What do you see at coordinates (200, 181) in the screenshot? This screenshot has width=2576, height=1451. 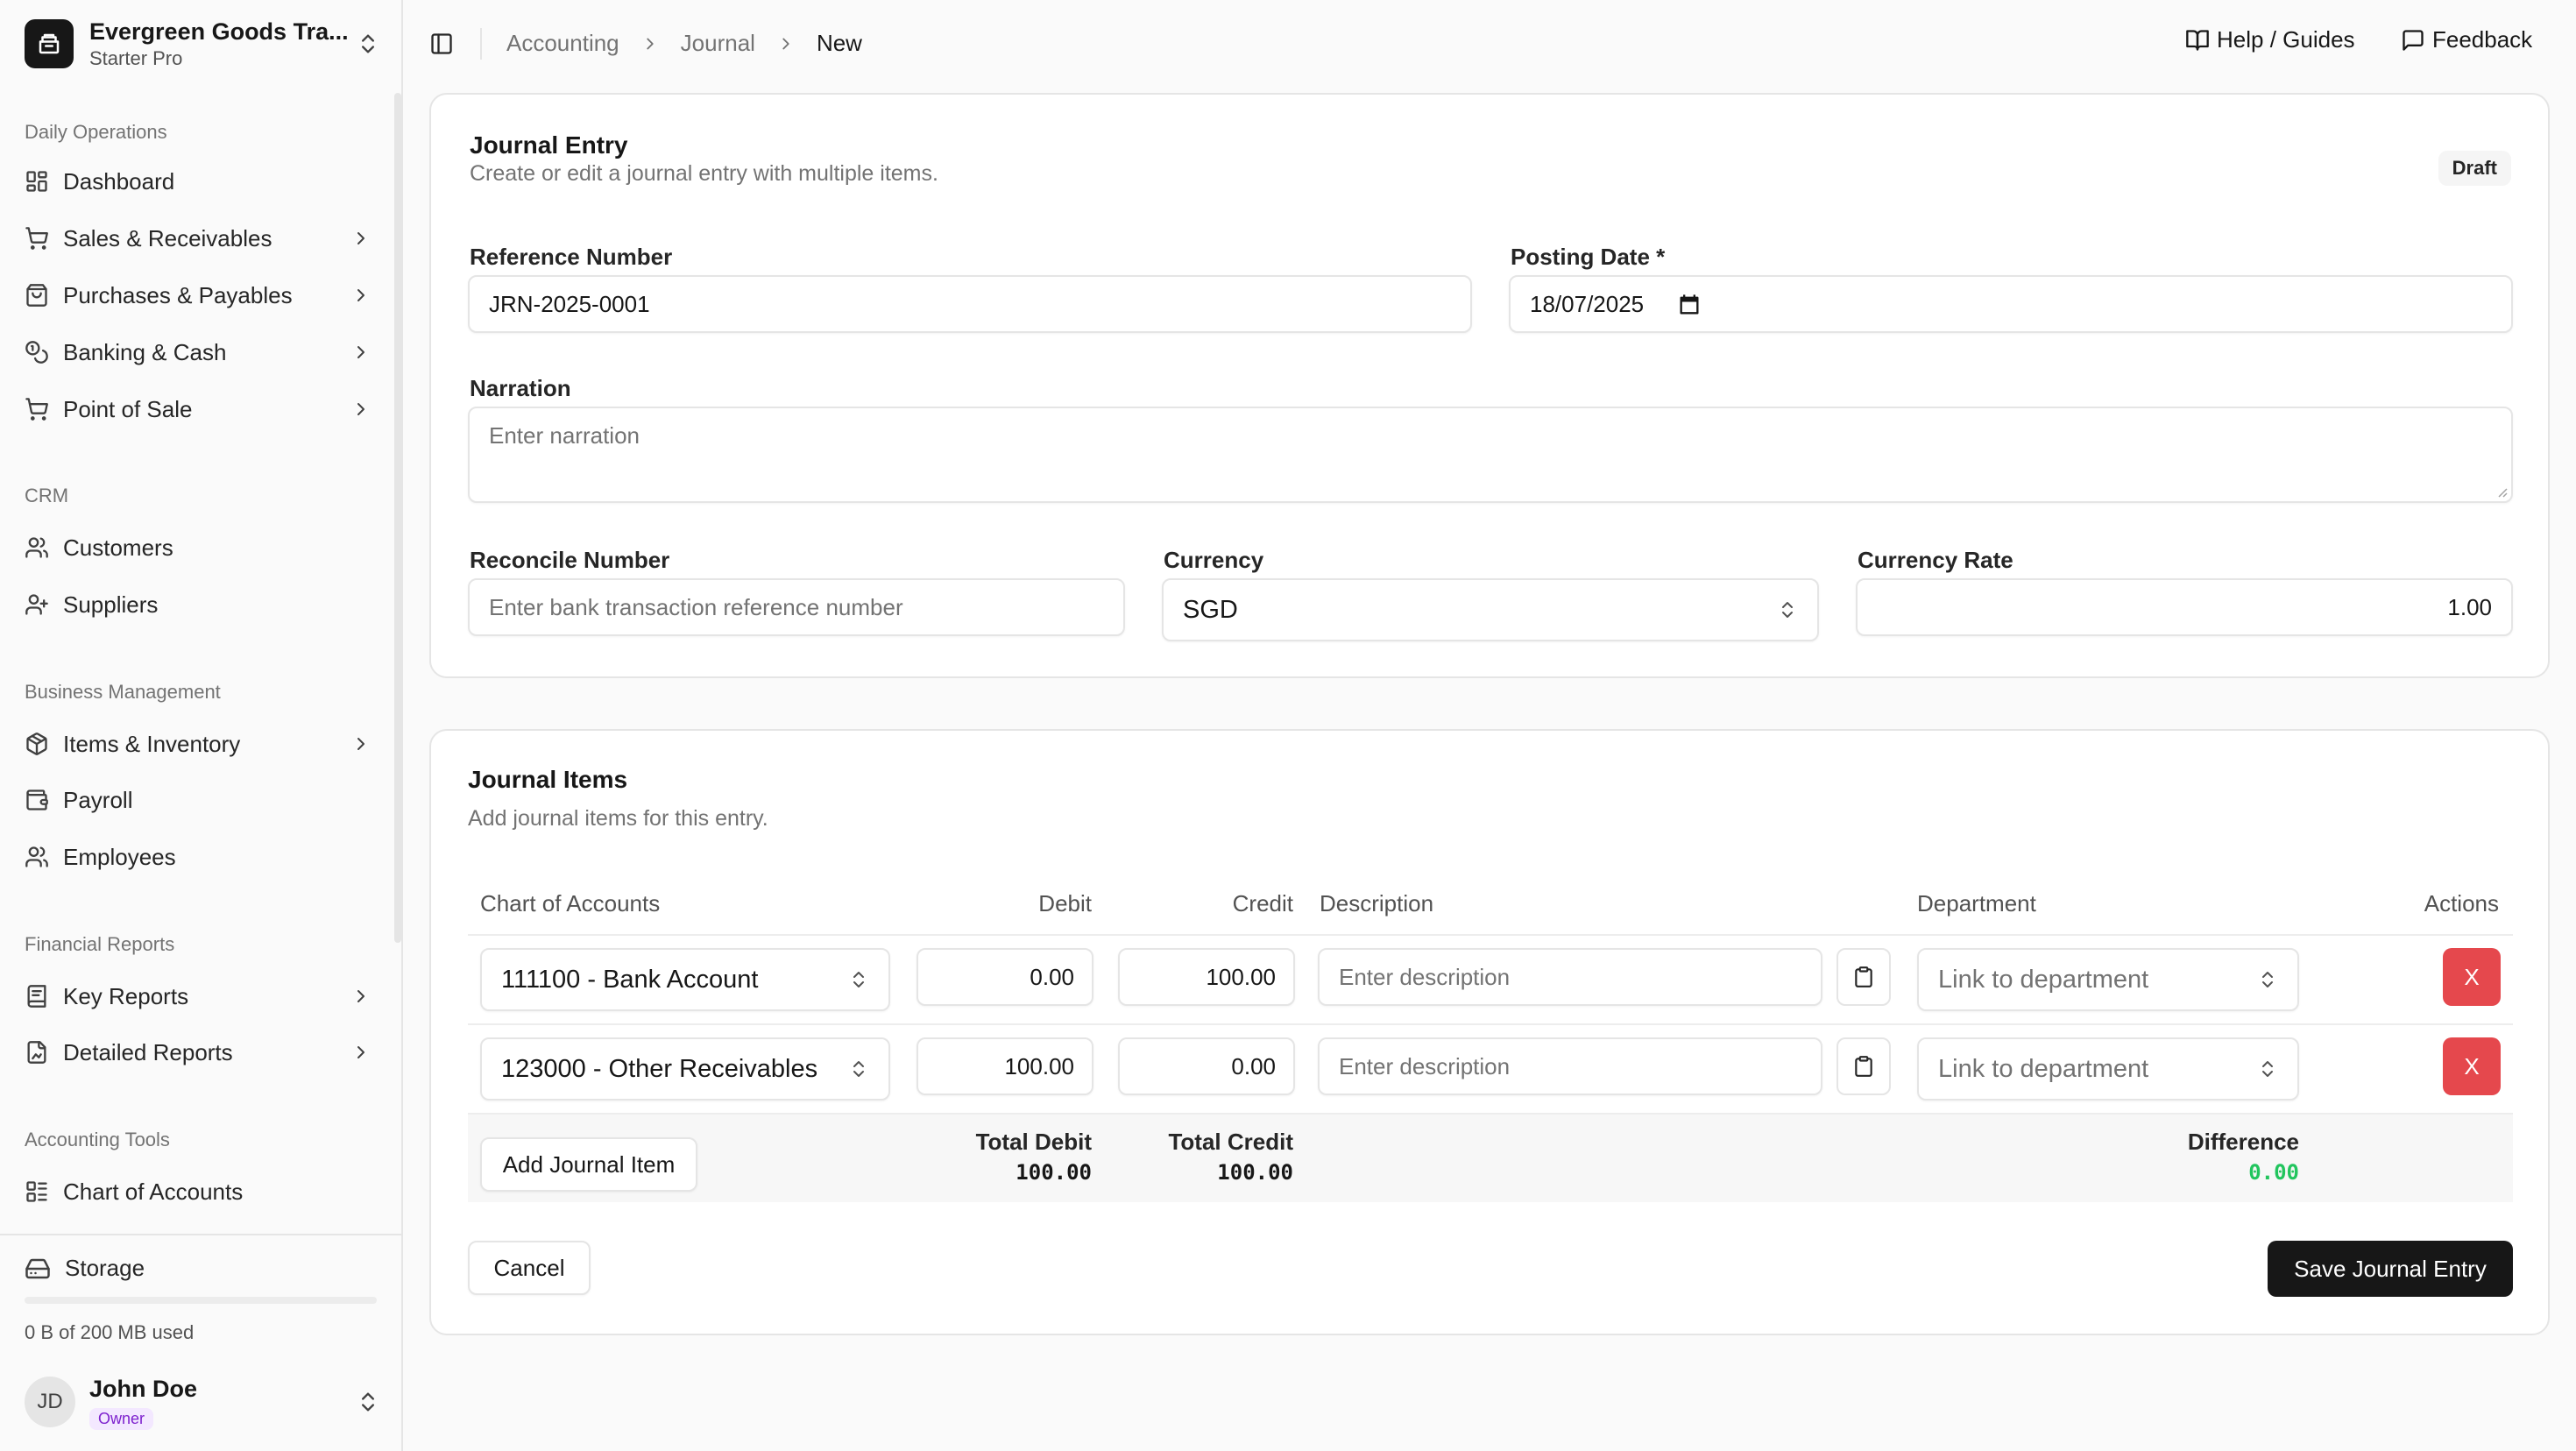 I see `sidebar-item-dashboard: Dashboard` at bounding box center [200, 181].